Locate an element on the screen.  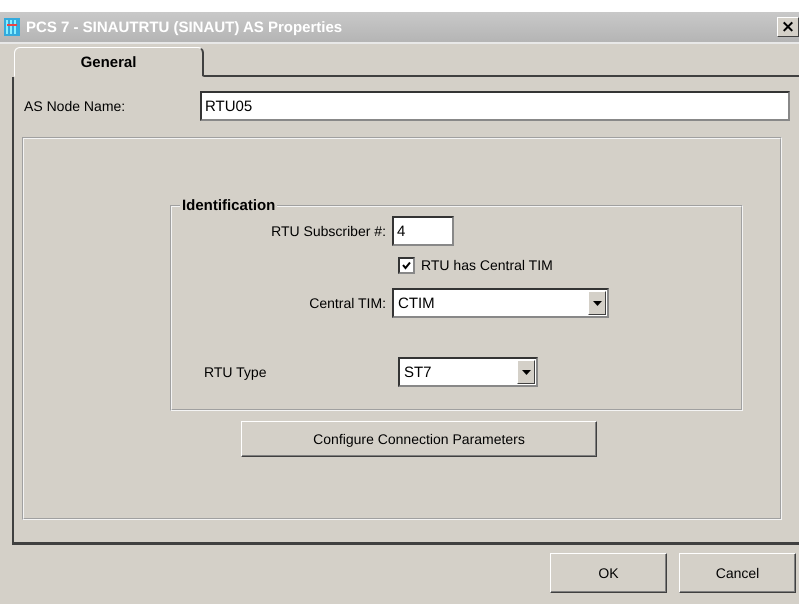
configure-button: Configure Connection Parameters is located at coordinates (419, 439).